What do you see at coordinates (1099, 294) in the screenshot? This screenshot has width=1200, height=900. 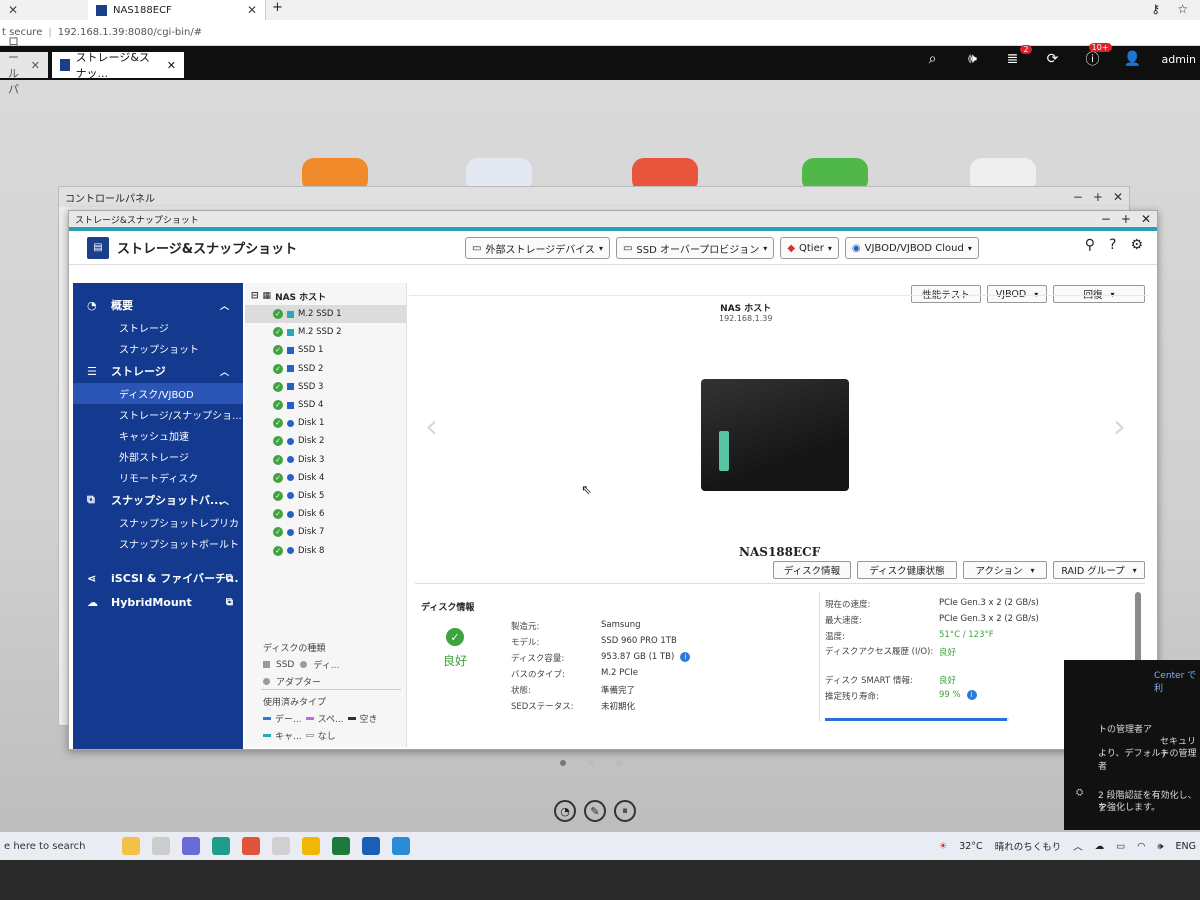 I see `recover-button: 回復 ▾` at bounding box center [1099, 294].